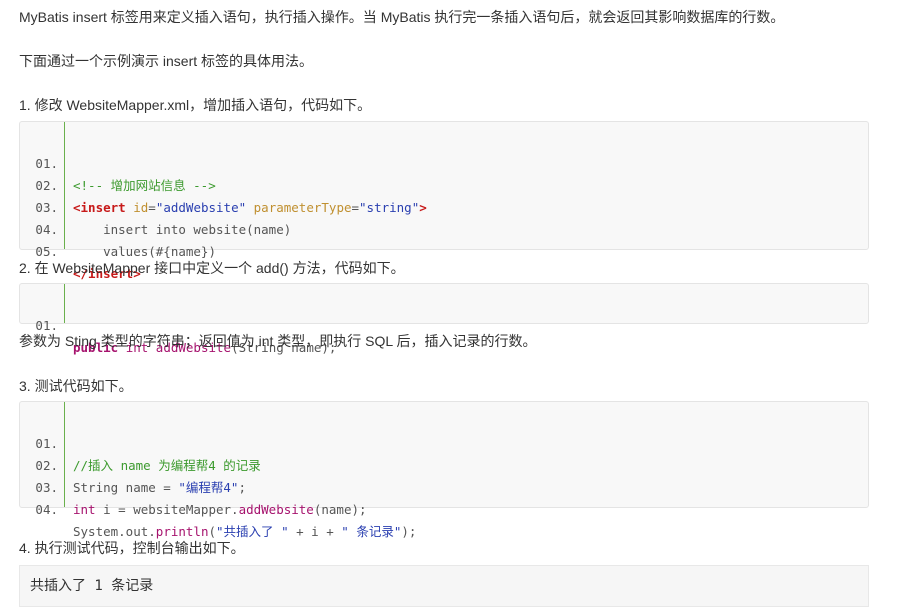  I want to click on code-text: (, so click(212, 531).